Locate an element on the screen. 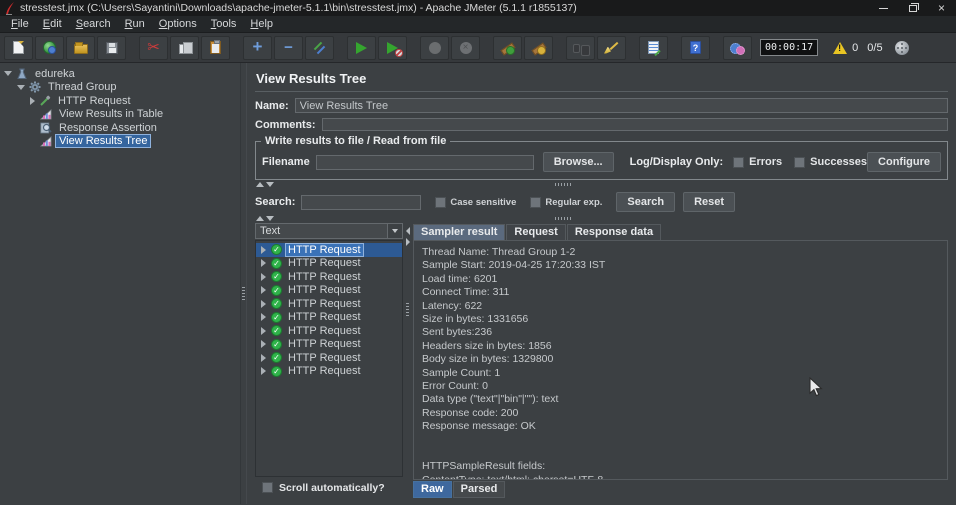 Image resolution: width=956 pixels, height=505 pixels. remote-start-all-button is located at coordinates (507, 47).